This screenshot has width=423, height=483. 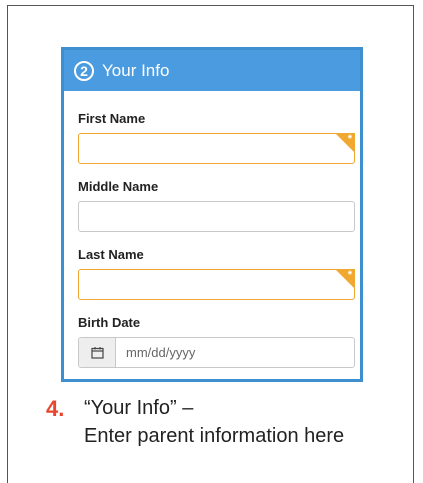 I want to click on last-name-field: *, so click(x=216, y=284).